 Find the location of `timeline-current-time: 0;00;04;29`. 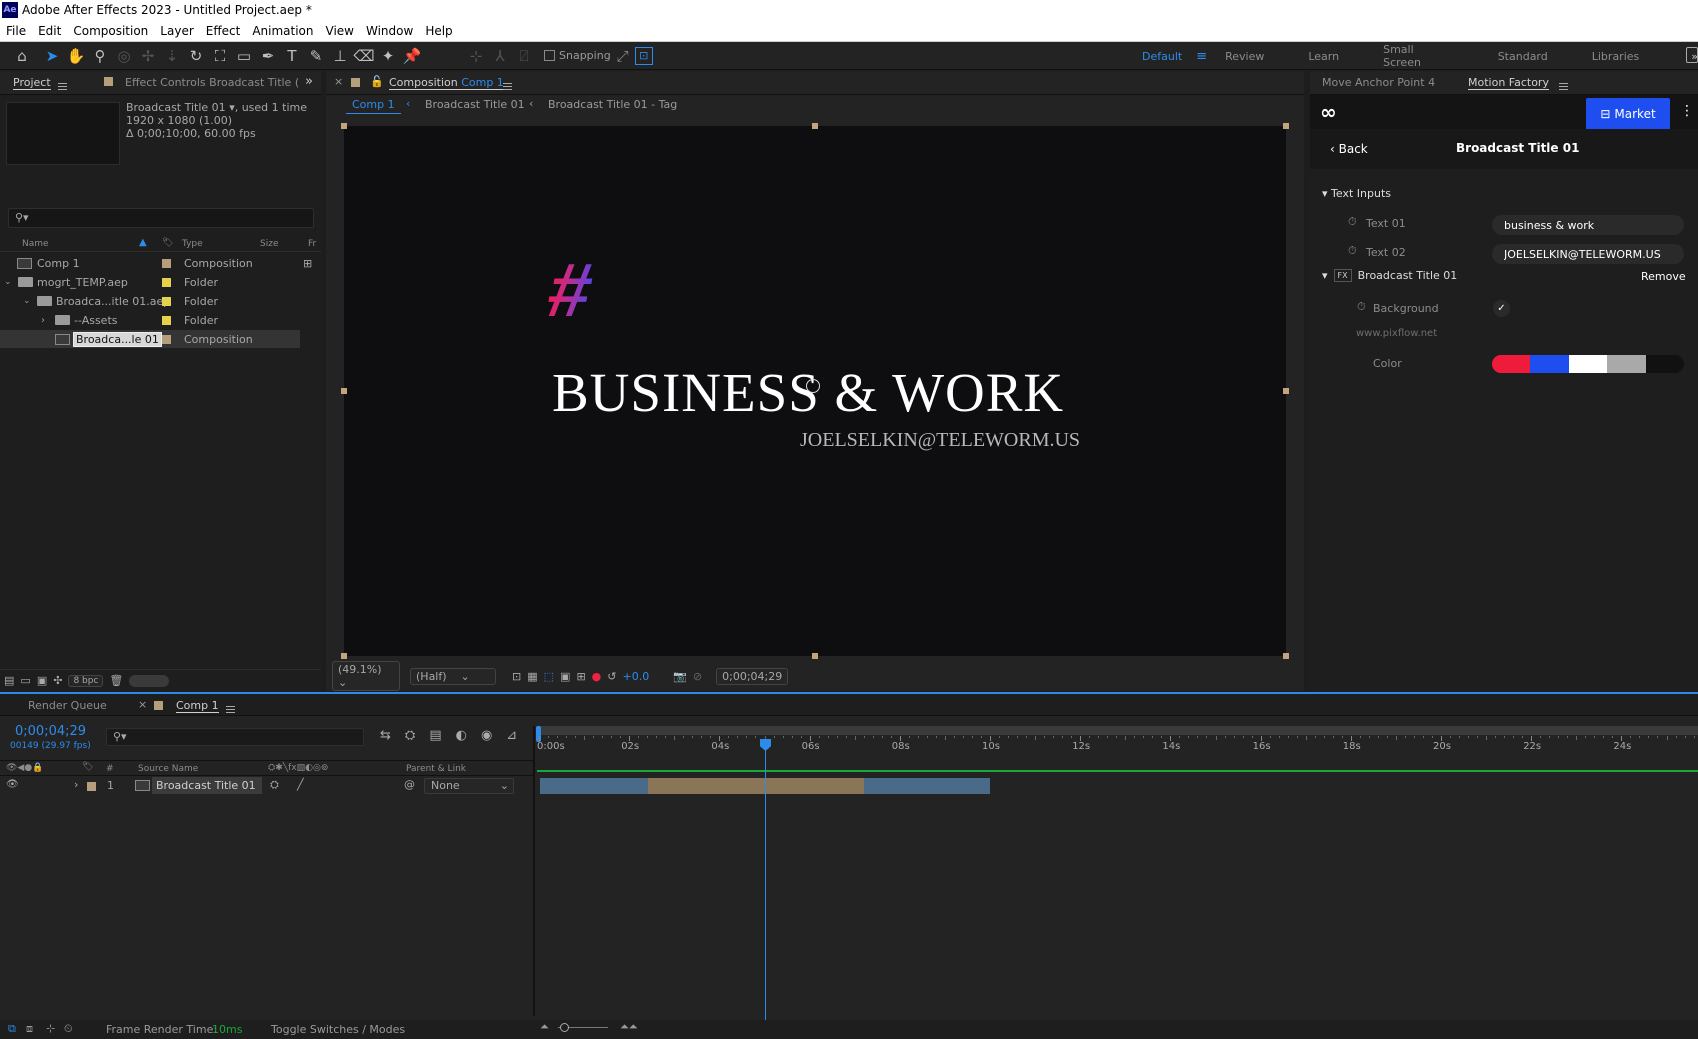

timeline-current-time: 0;00;04;29 is located at coordinates (50, 731).